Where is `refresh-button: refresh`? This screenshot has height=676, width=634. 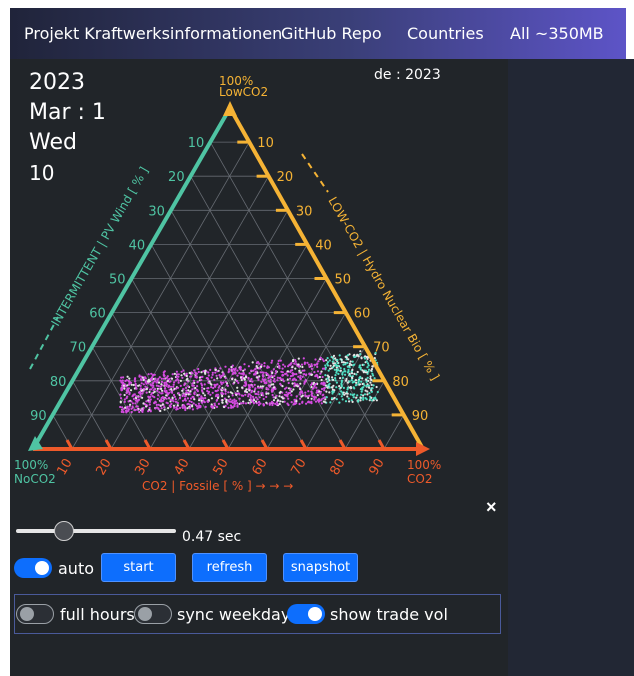 refresh-button: refresh is located at coordinates (229, 567).